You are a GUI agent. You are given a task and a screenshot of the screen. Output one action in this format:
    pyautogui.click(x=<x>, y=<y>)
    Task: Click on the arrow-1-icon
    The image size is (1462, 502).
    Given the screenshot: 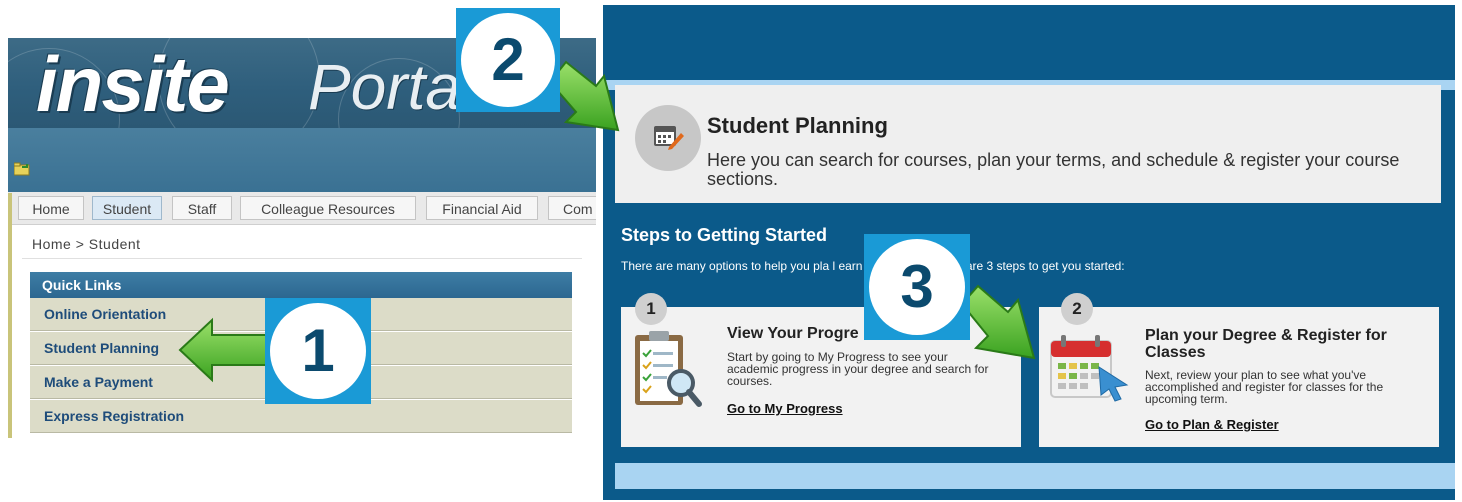 What is the action you would take?
    pyautogui.click(x=225, y=350)
    